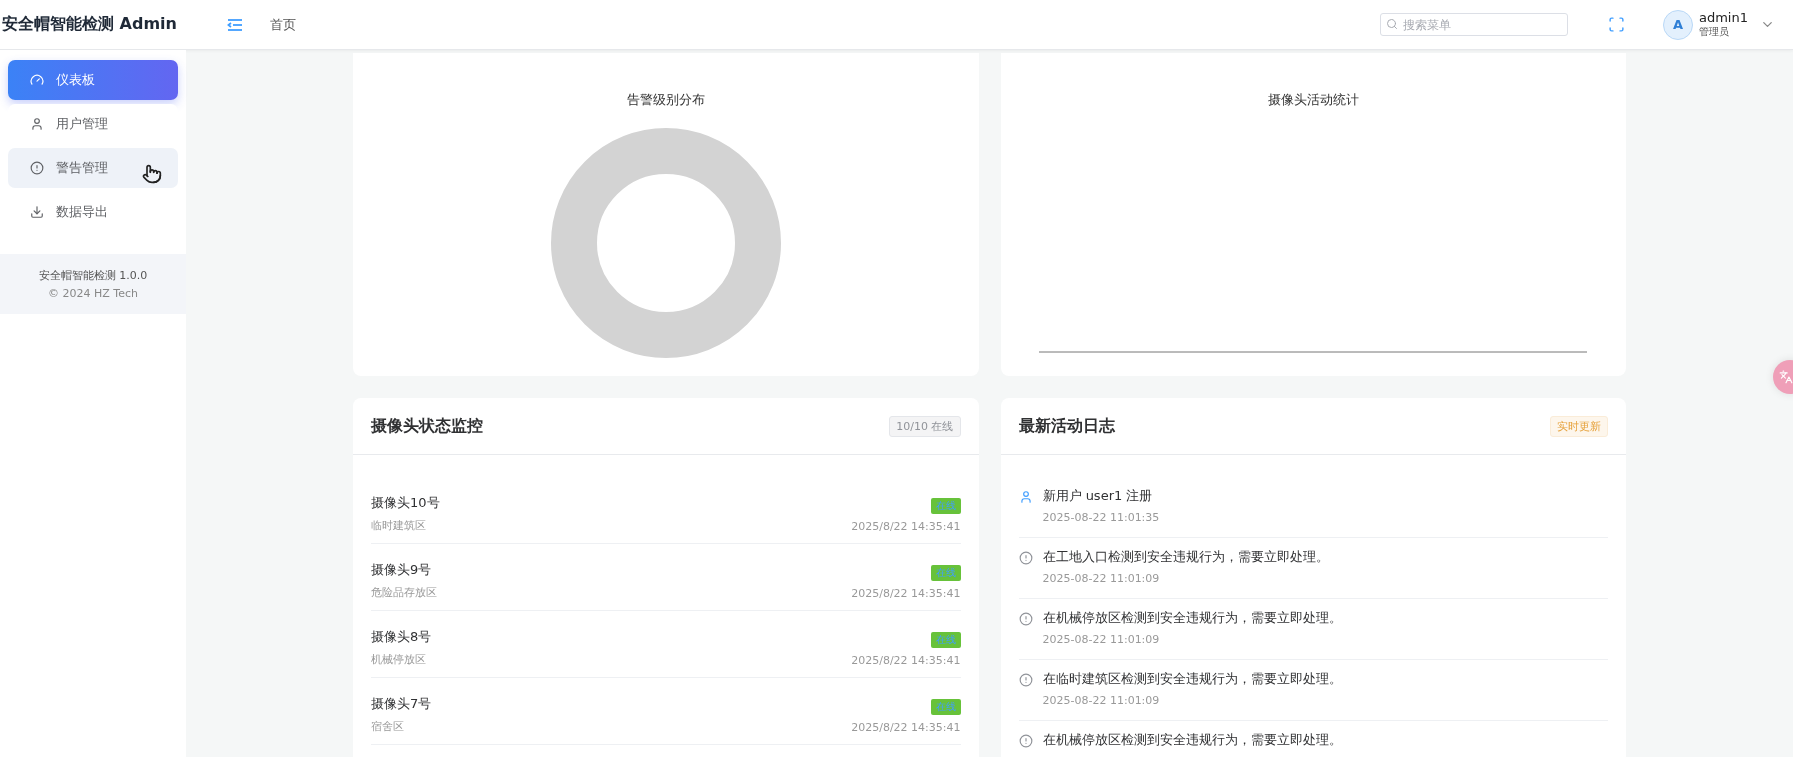 Image resolution: width=1793 pixels, height=757 pixels. What do you see at coordinates (283, 24) in the screenshot?
I see `breadcrumb: 首页` at bounding box center [283, 24].